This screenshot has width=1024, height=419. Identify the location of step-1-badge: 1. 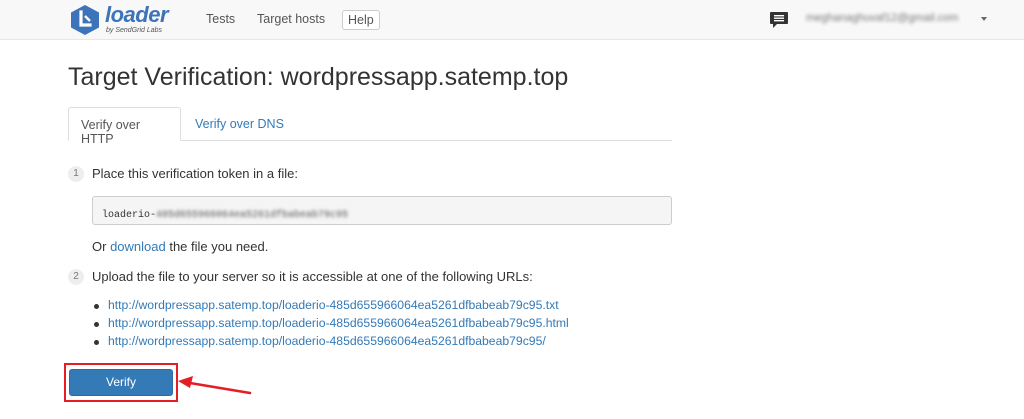
(76, 174).